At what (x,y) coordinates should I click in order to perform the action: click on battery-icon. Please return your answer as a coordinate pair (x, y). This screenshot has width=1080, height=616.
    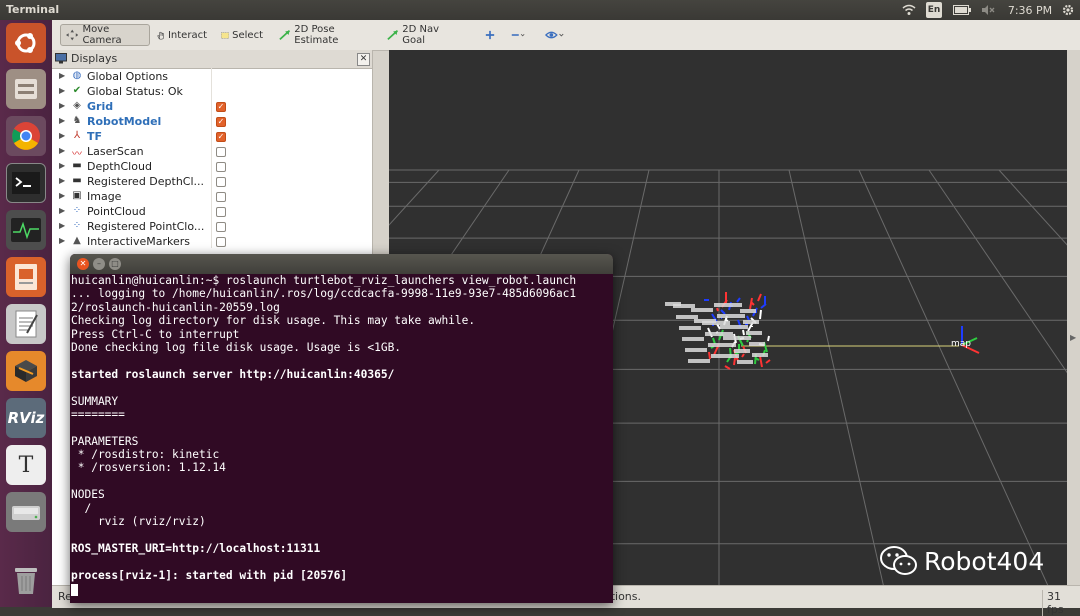
    Looking at the image, I should click on (962, 10).